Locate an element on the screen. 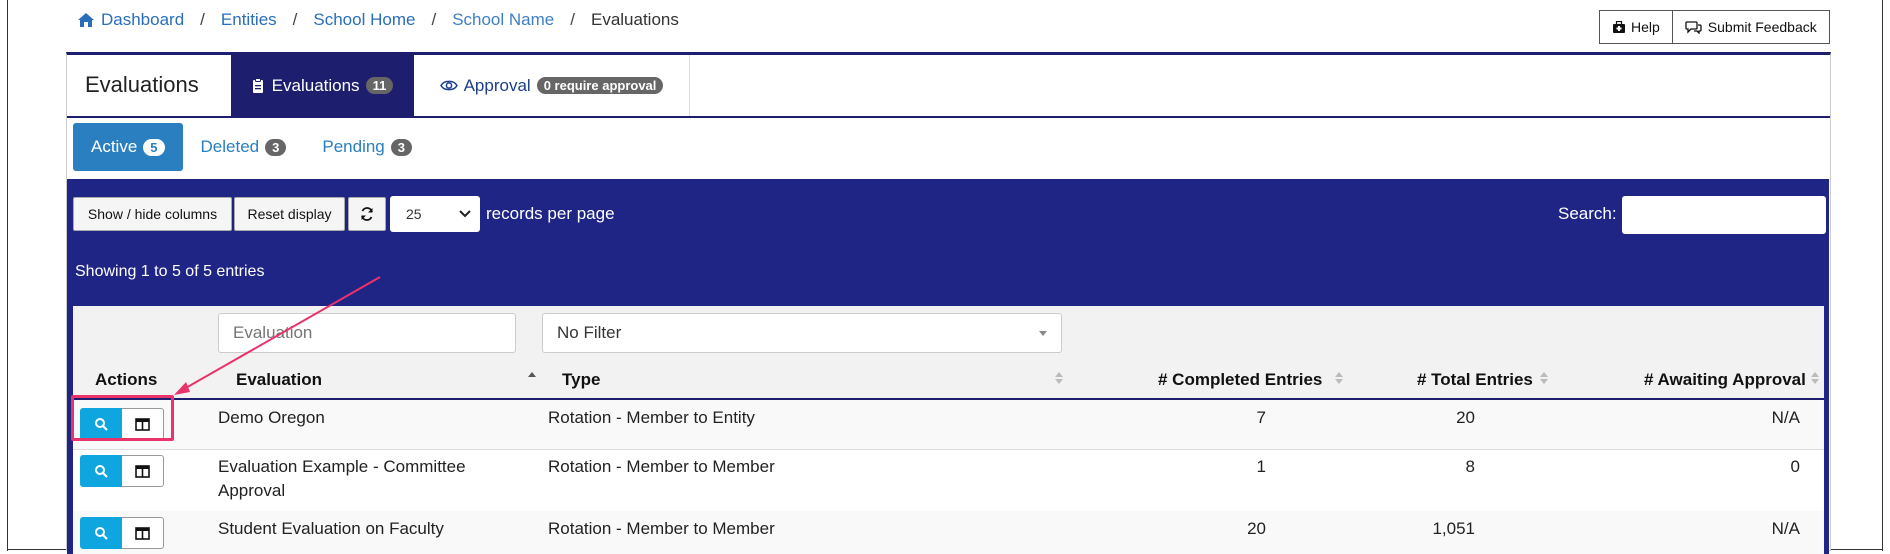  tab-approval: Approval 0 require approval is located at coordinates (552, 85).